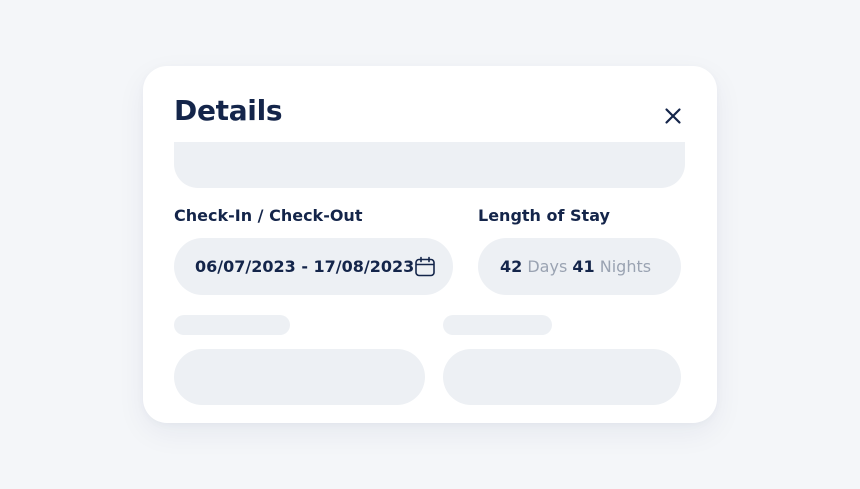 The image size is (860, 489). I want to click on days-count: 42, so click(511, 266).